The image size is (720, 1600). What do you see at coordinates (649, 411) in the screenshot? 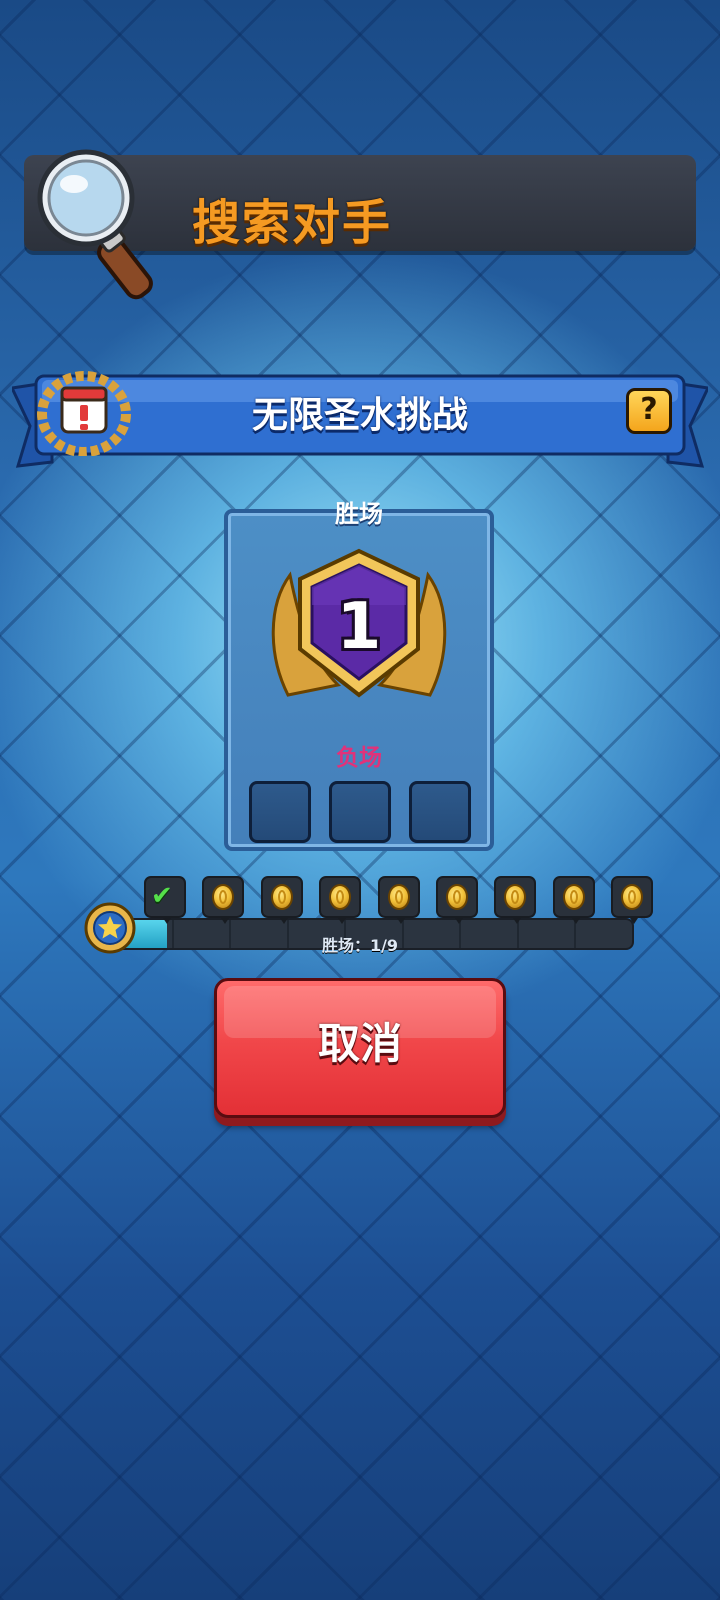
I see `help-button: ?` at bounding box center [649, 411].